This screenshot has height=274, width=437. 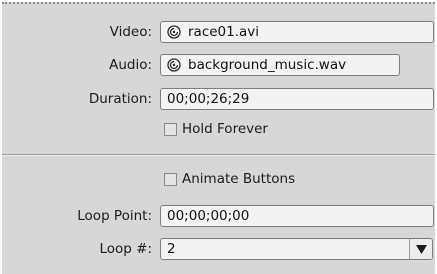 I want to click on animate-buttons-row: Animate Buttons, so click(x=229, y=179).